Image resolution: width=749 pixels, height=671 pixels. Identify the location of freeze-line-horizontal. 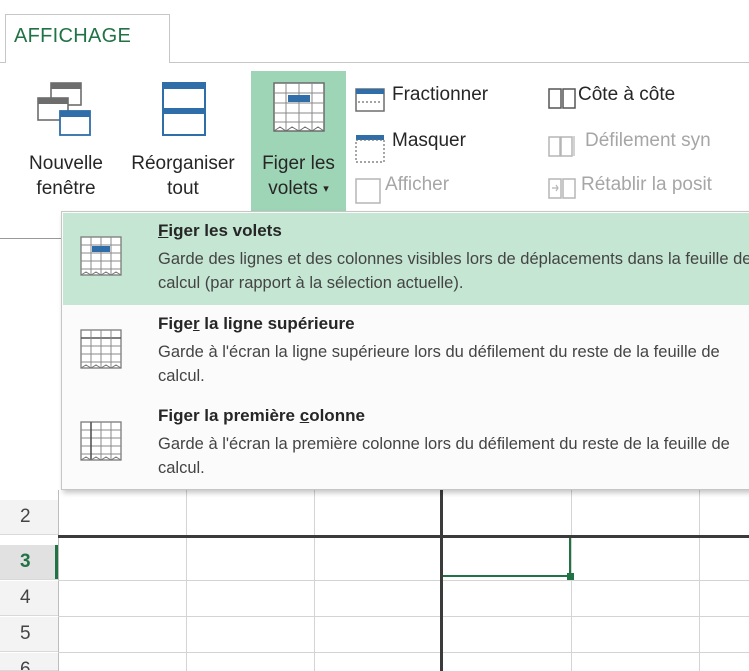
(403, 536).